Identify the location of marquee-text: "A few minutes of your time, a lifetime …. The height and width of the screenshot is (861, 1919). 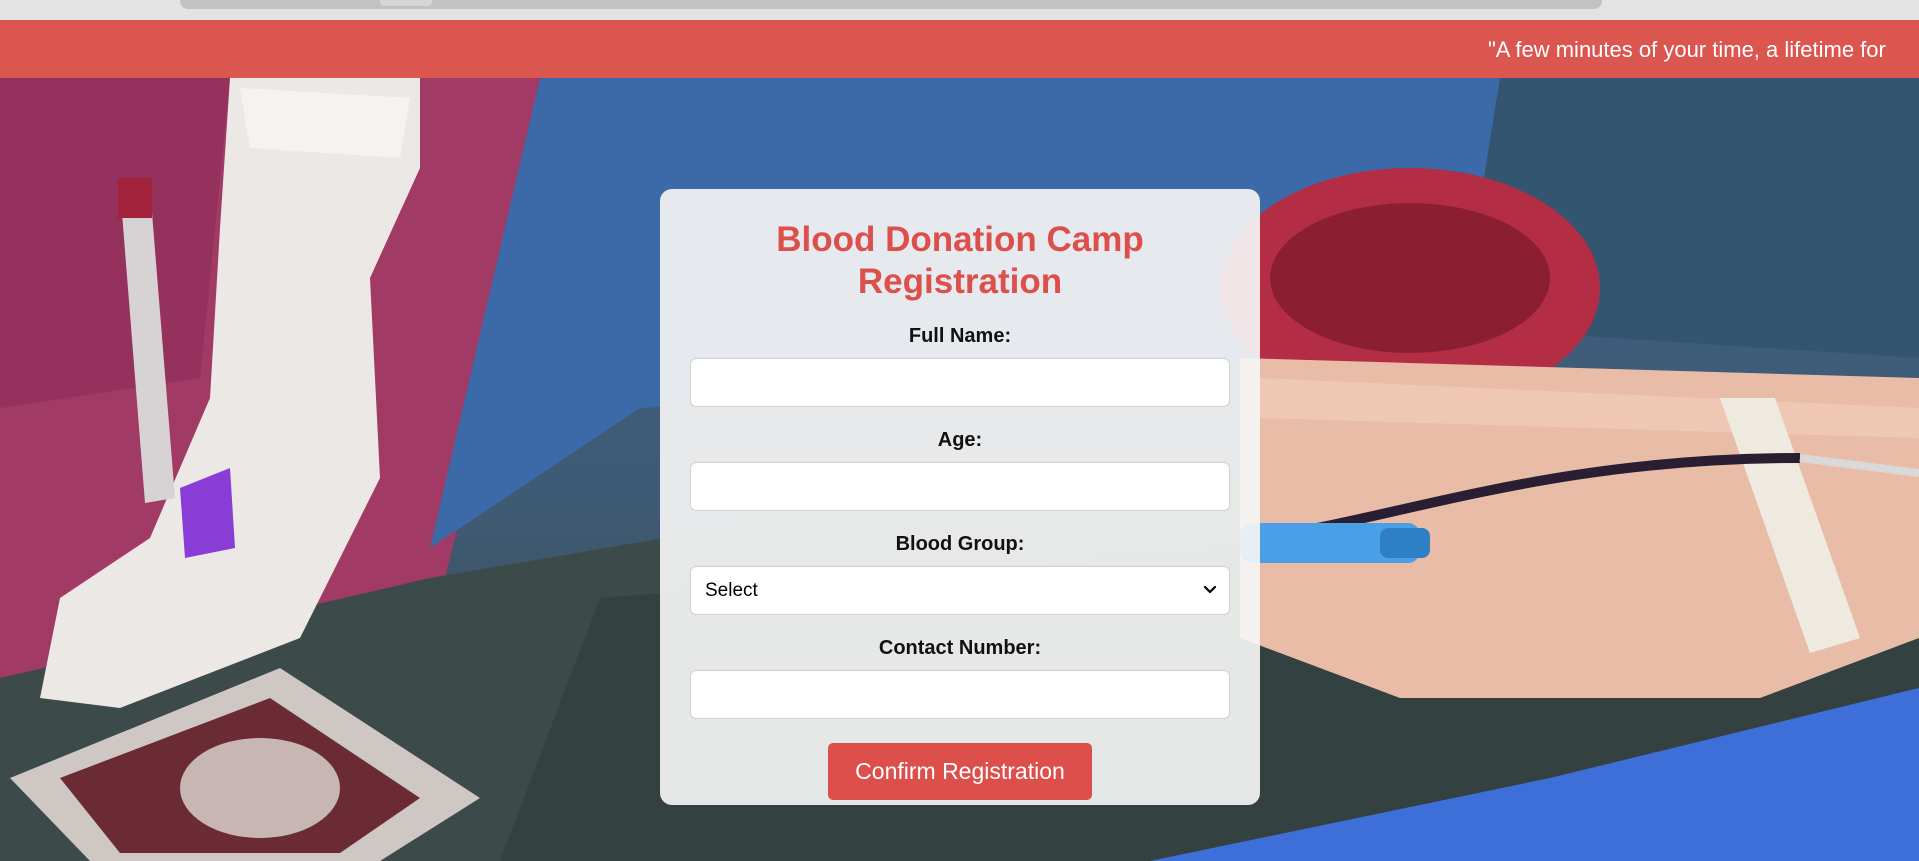
(1687, 49).